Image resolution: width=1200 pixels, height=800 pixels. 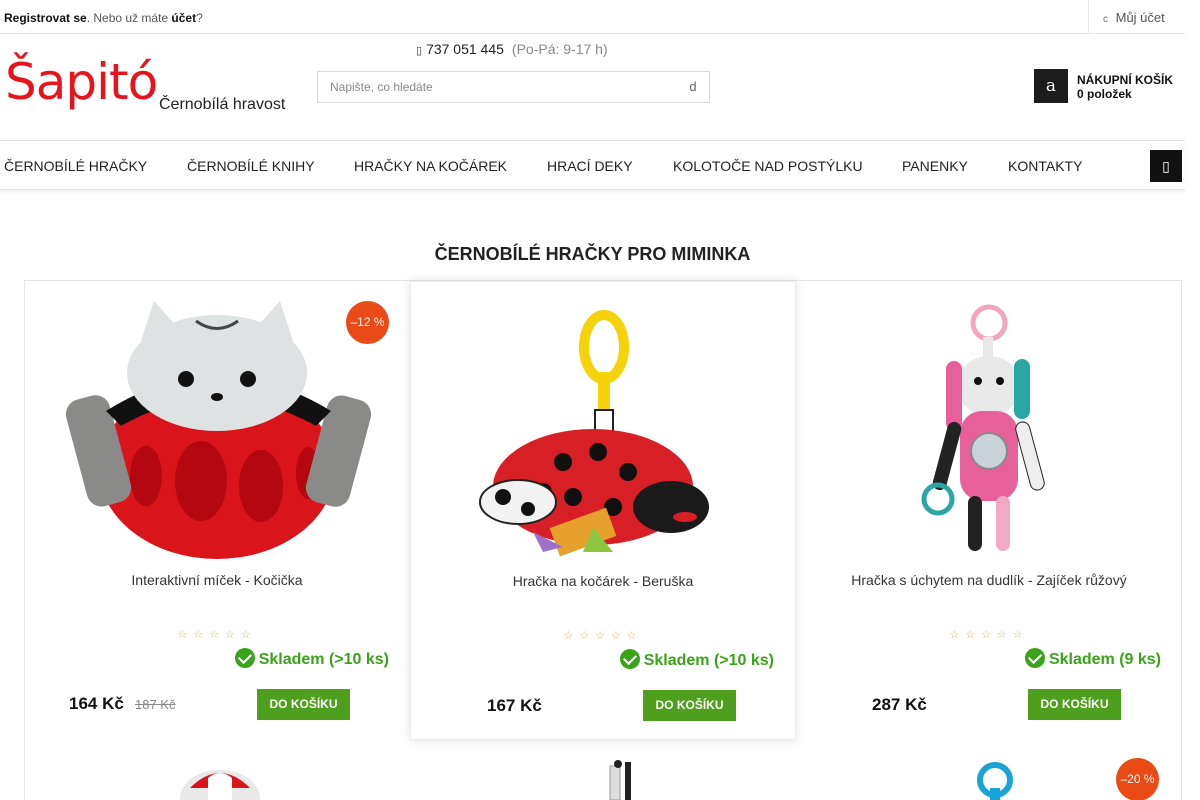 I want to click on product-price: 287 Kč, so click(x=899, y=704).